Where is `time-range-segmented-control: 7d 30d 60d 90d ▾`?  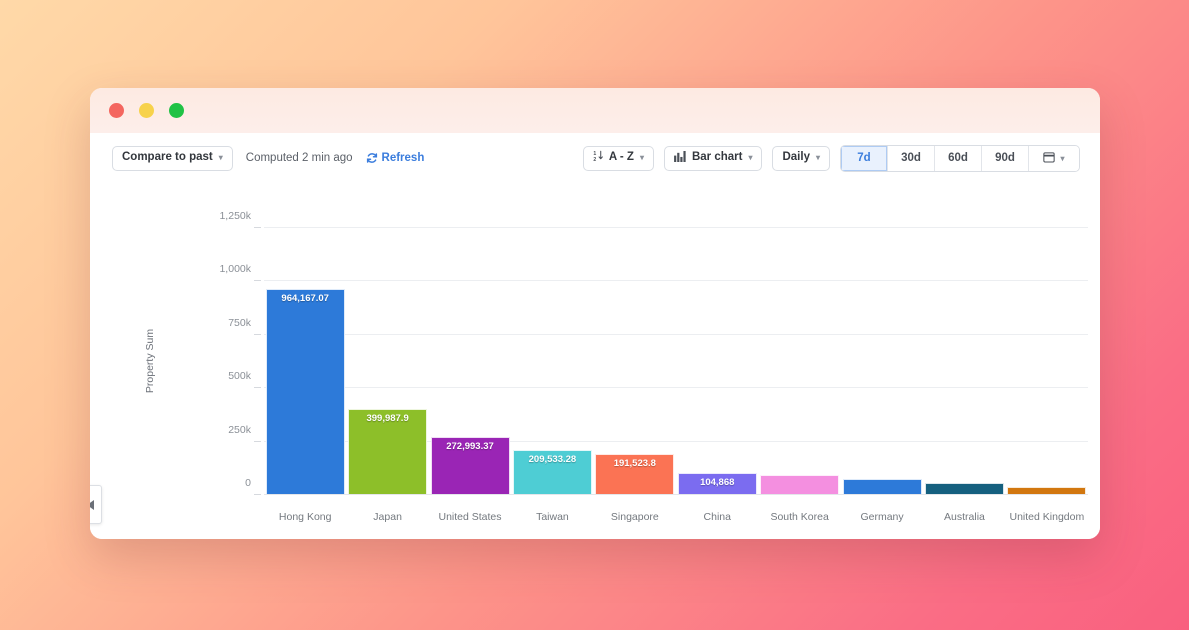
time-range-segmented-control: 7d 30d 60d 90d ▾ is located at coordinates (960, 158).